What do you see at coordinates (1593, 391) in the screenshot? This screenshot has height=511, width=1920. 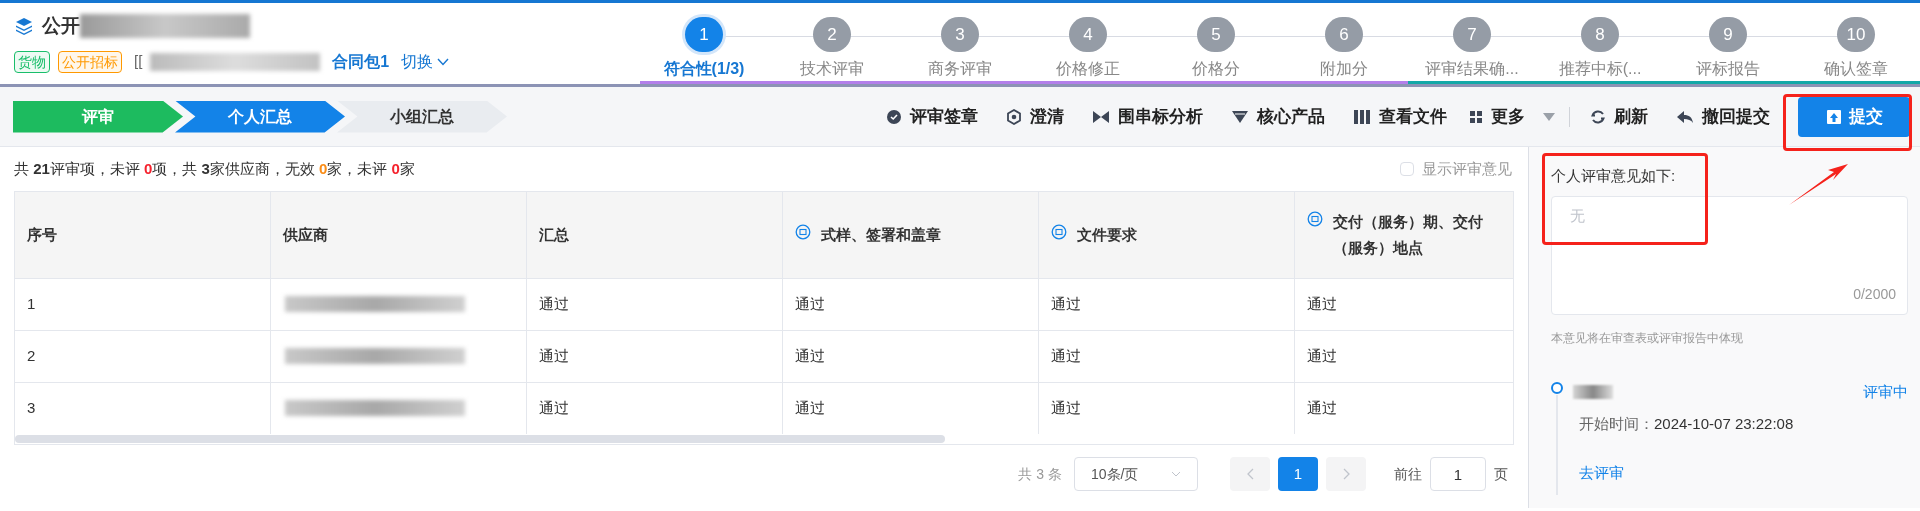 I see `redacted-text` at bounding box center [1593, 391].